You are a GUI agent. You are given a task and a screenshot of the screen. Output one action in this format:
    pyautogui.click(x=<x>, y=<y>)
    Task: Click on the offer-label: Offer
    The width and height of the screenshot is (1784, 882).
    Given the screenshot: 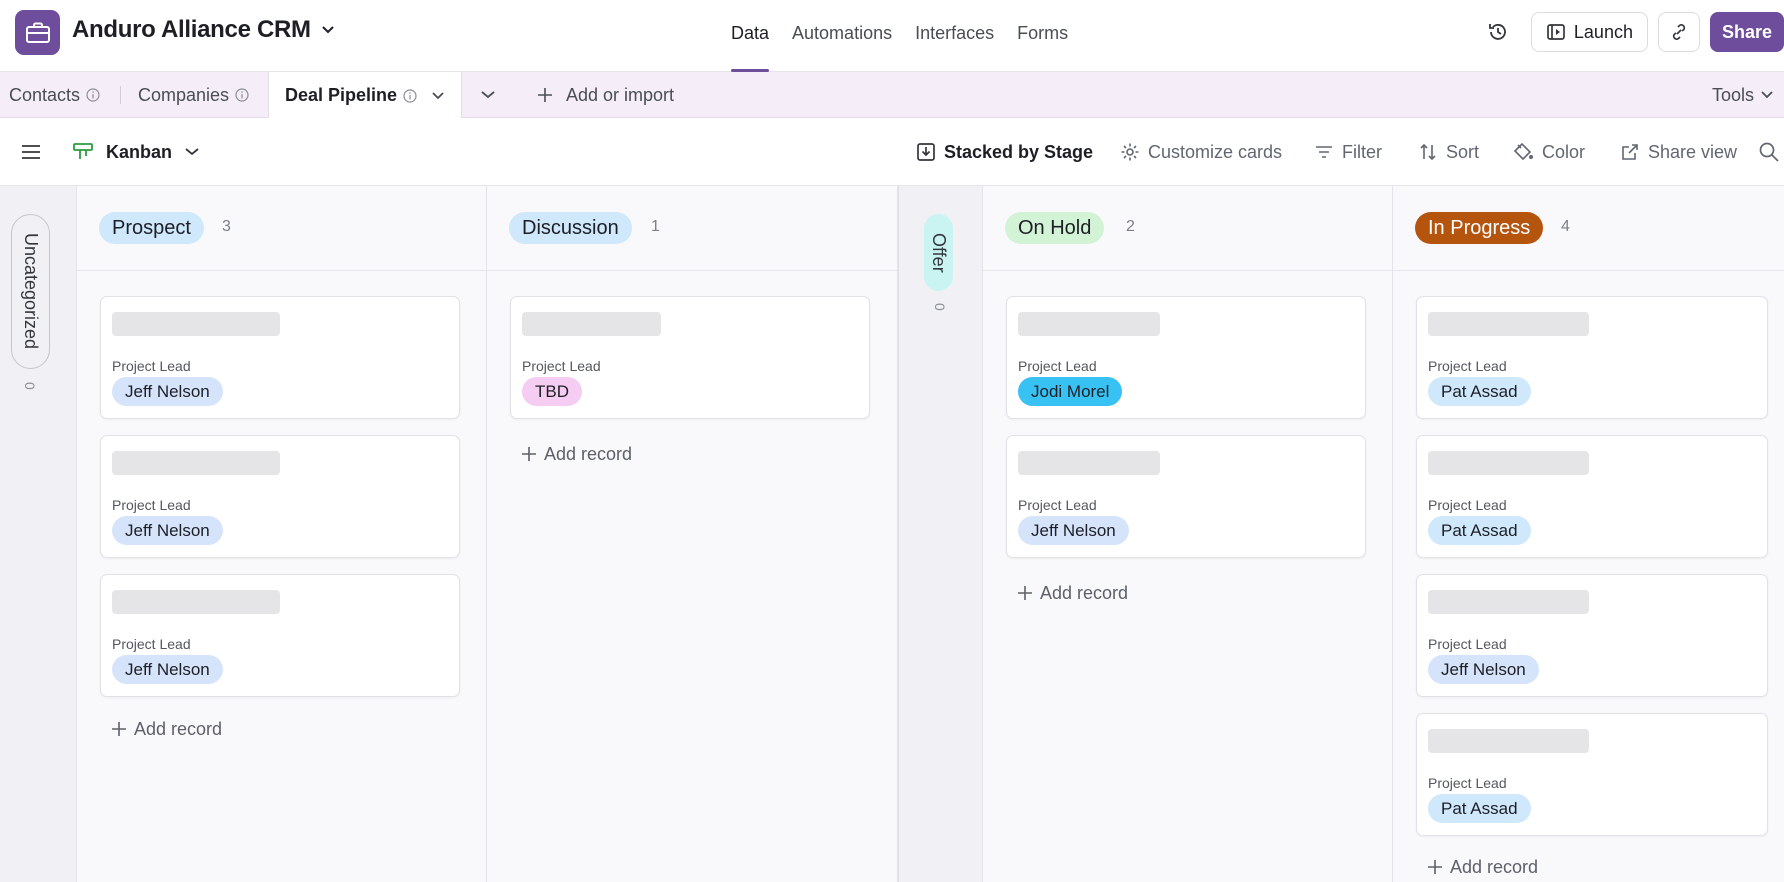 What is the action you would take?
    pyautogui.click(x=939, y=252)
    